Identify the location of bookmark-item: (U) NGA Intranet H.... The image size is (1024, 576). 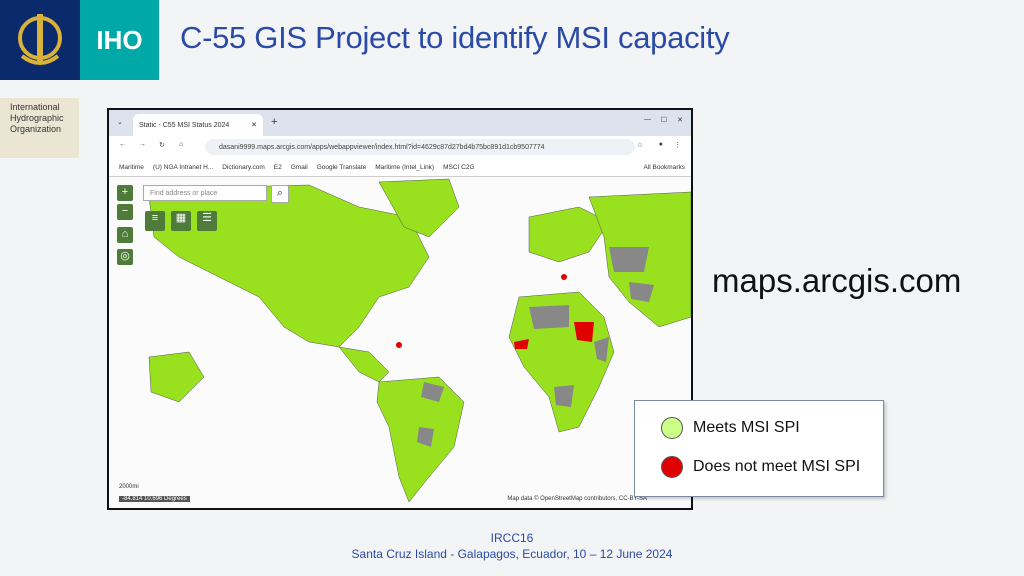
(183, 167).